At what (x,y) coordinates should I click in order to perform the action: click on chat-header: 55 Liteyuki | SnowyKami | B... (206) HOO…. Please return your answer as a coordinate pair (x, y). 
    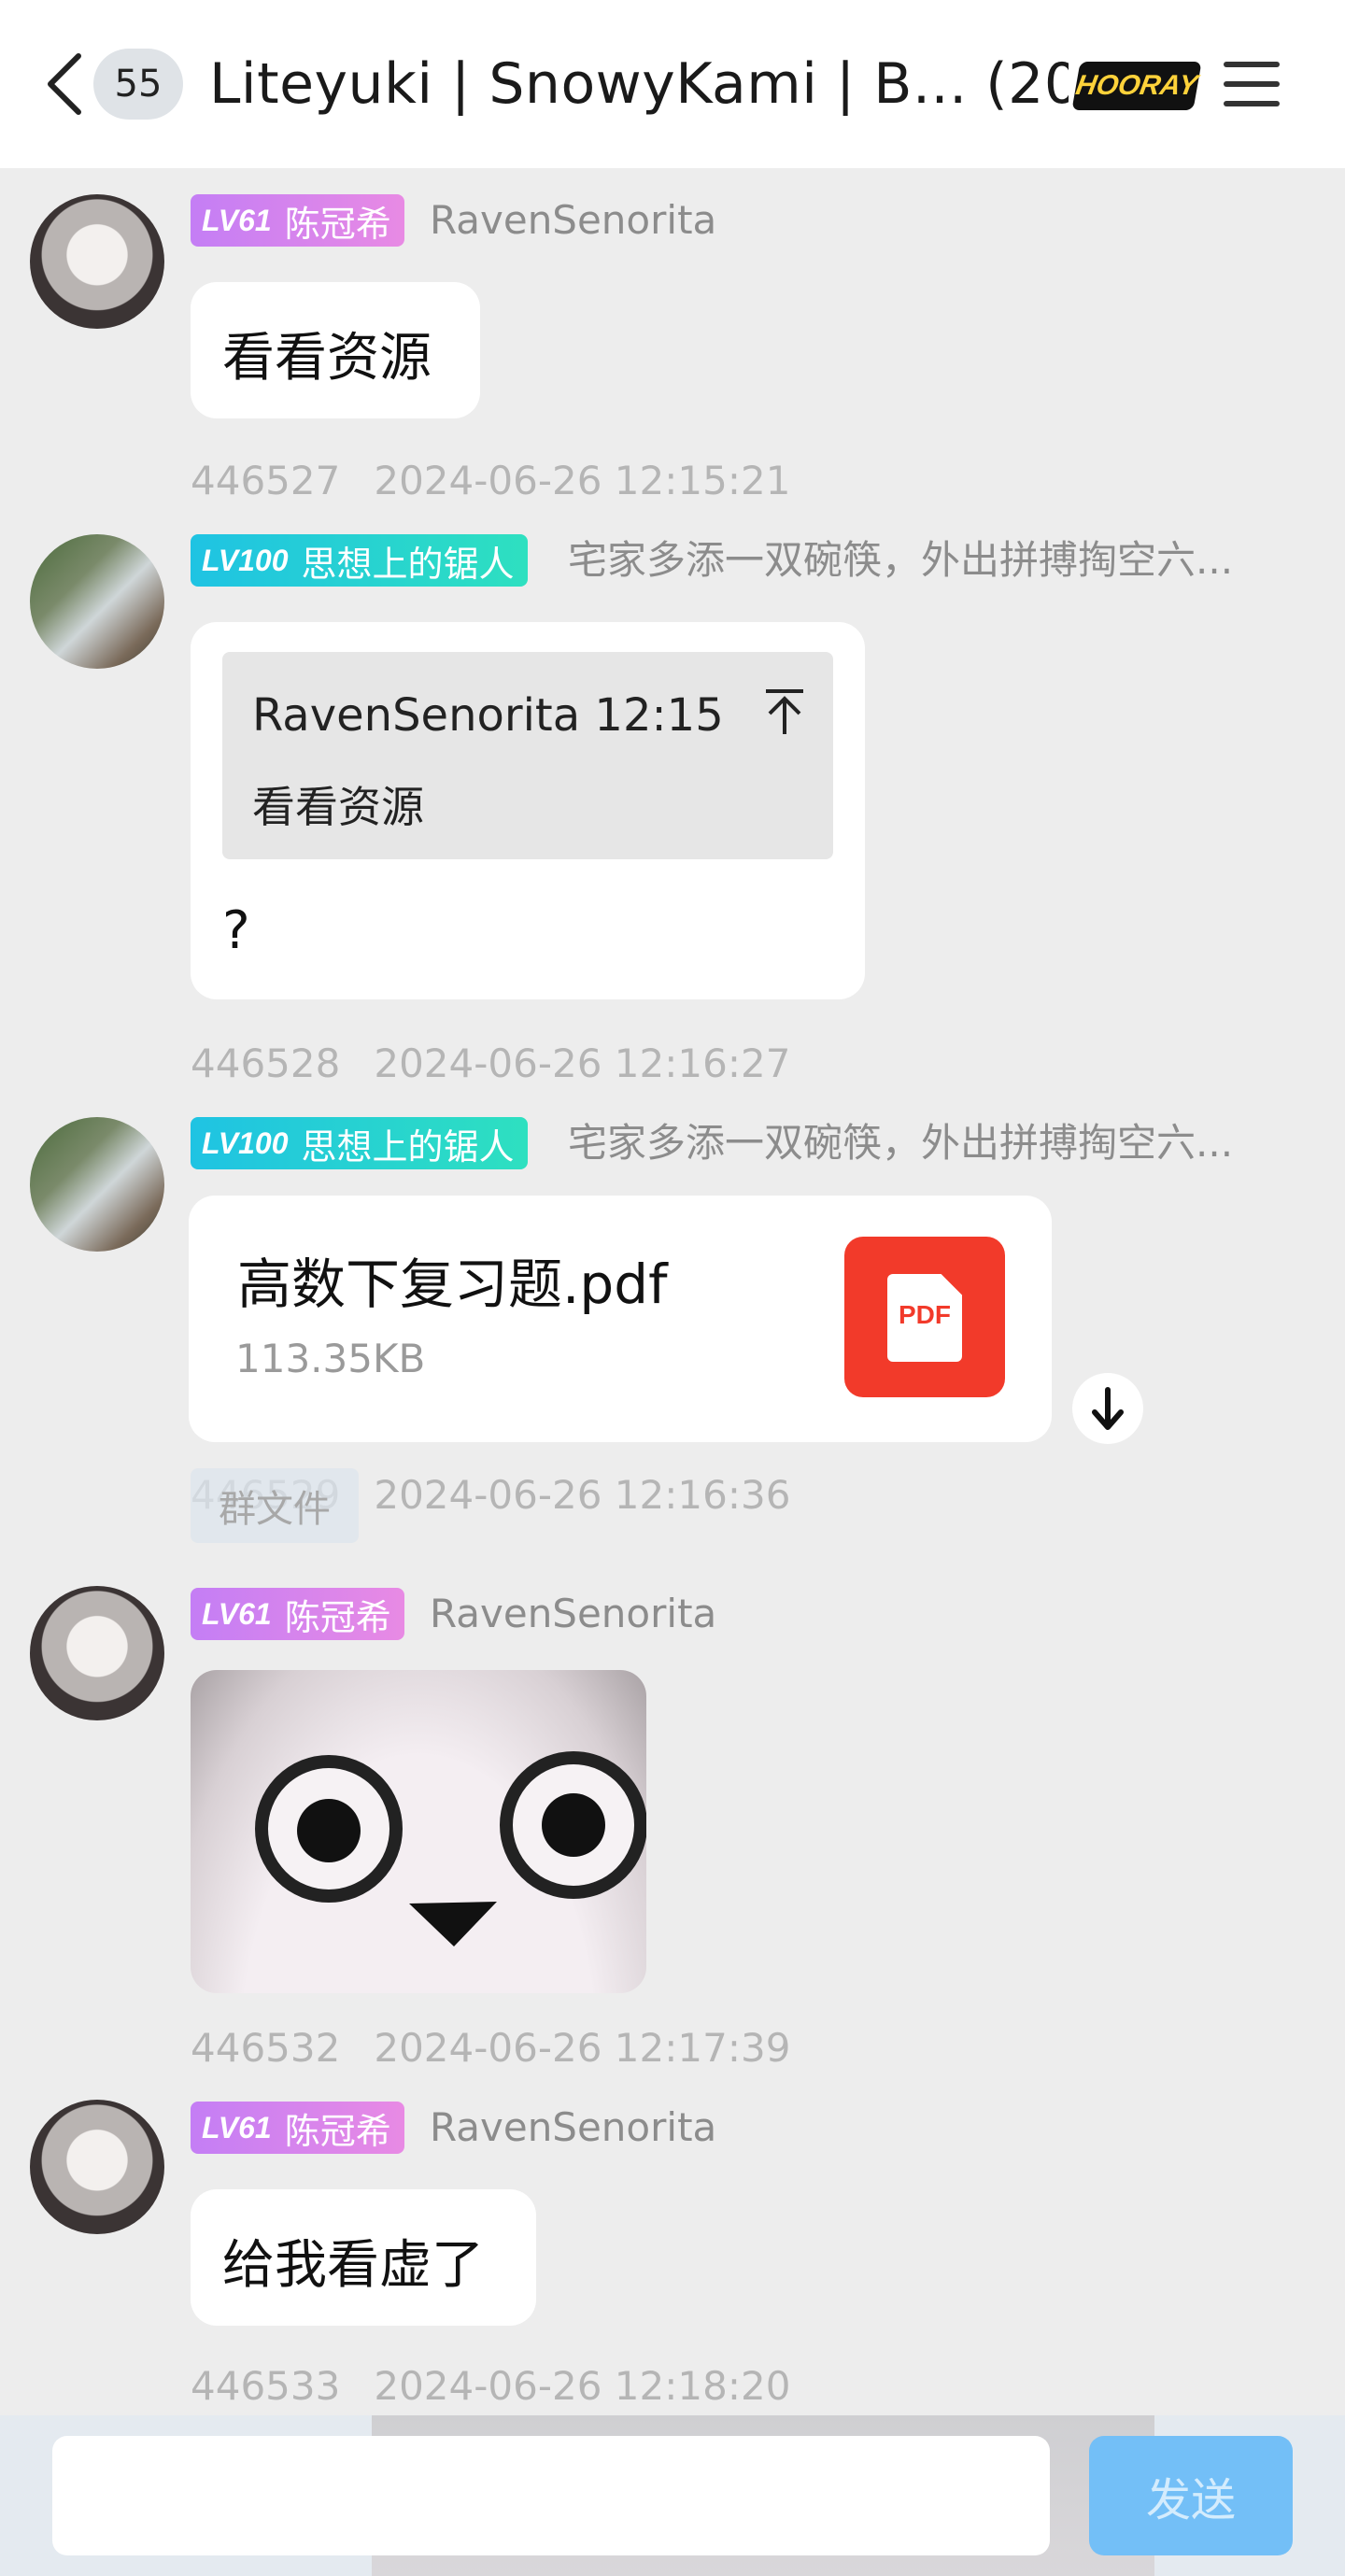
    Looking at the image, I should click on (672, 84).